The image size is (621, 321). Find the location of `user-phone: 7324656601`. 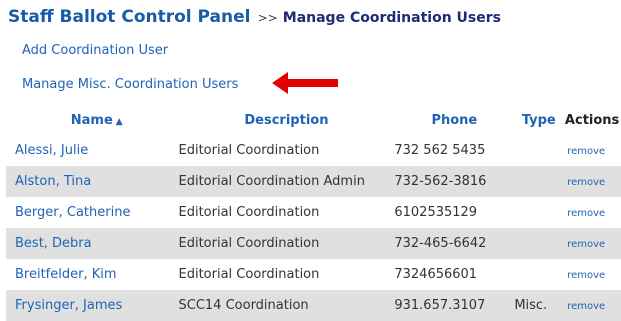

user-phone: 7324656601 is located at coordinates (436, 274).